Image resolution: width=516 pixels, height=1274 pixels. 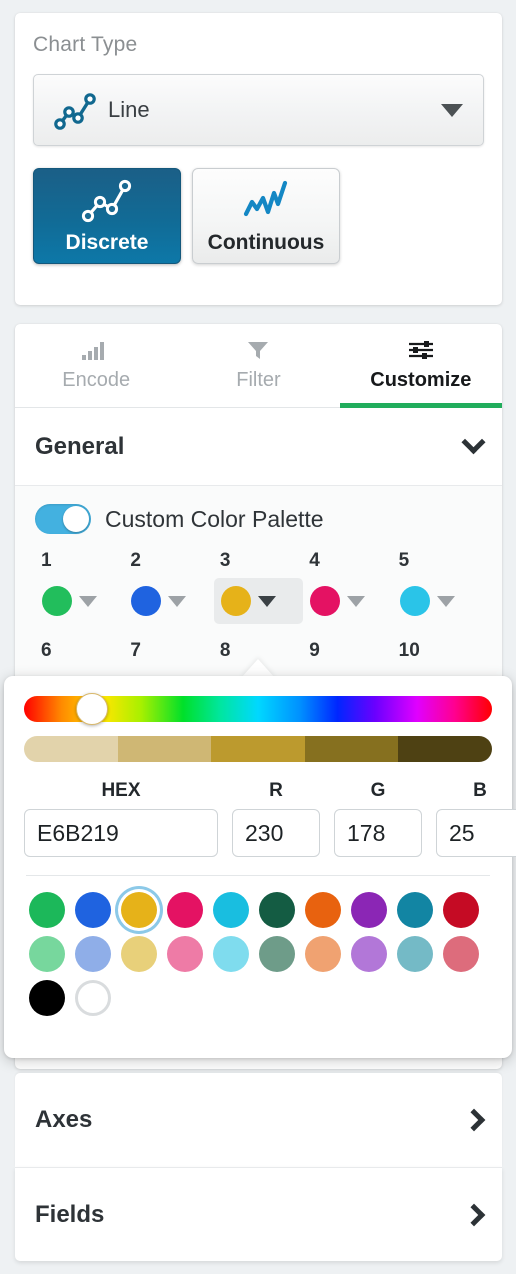 What do you see at coordinates (421, 352) in the screenshot?
I see `sliders-icon` at bounding box center [421, 352].